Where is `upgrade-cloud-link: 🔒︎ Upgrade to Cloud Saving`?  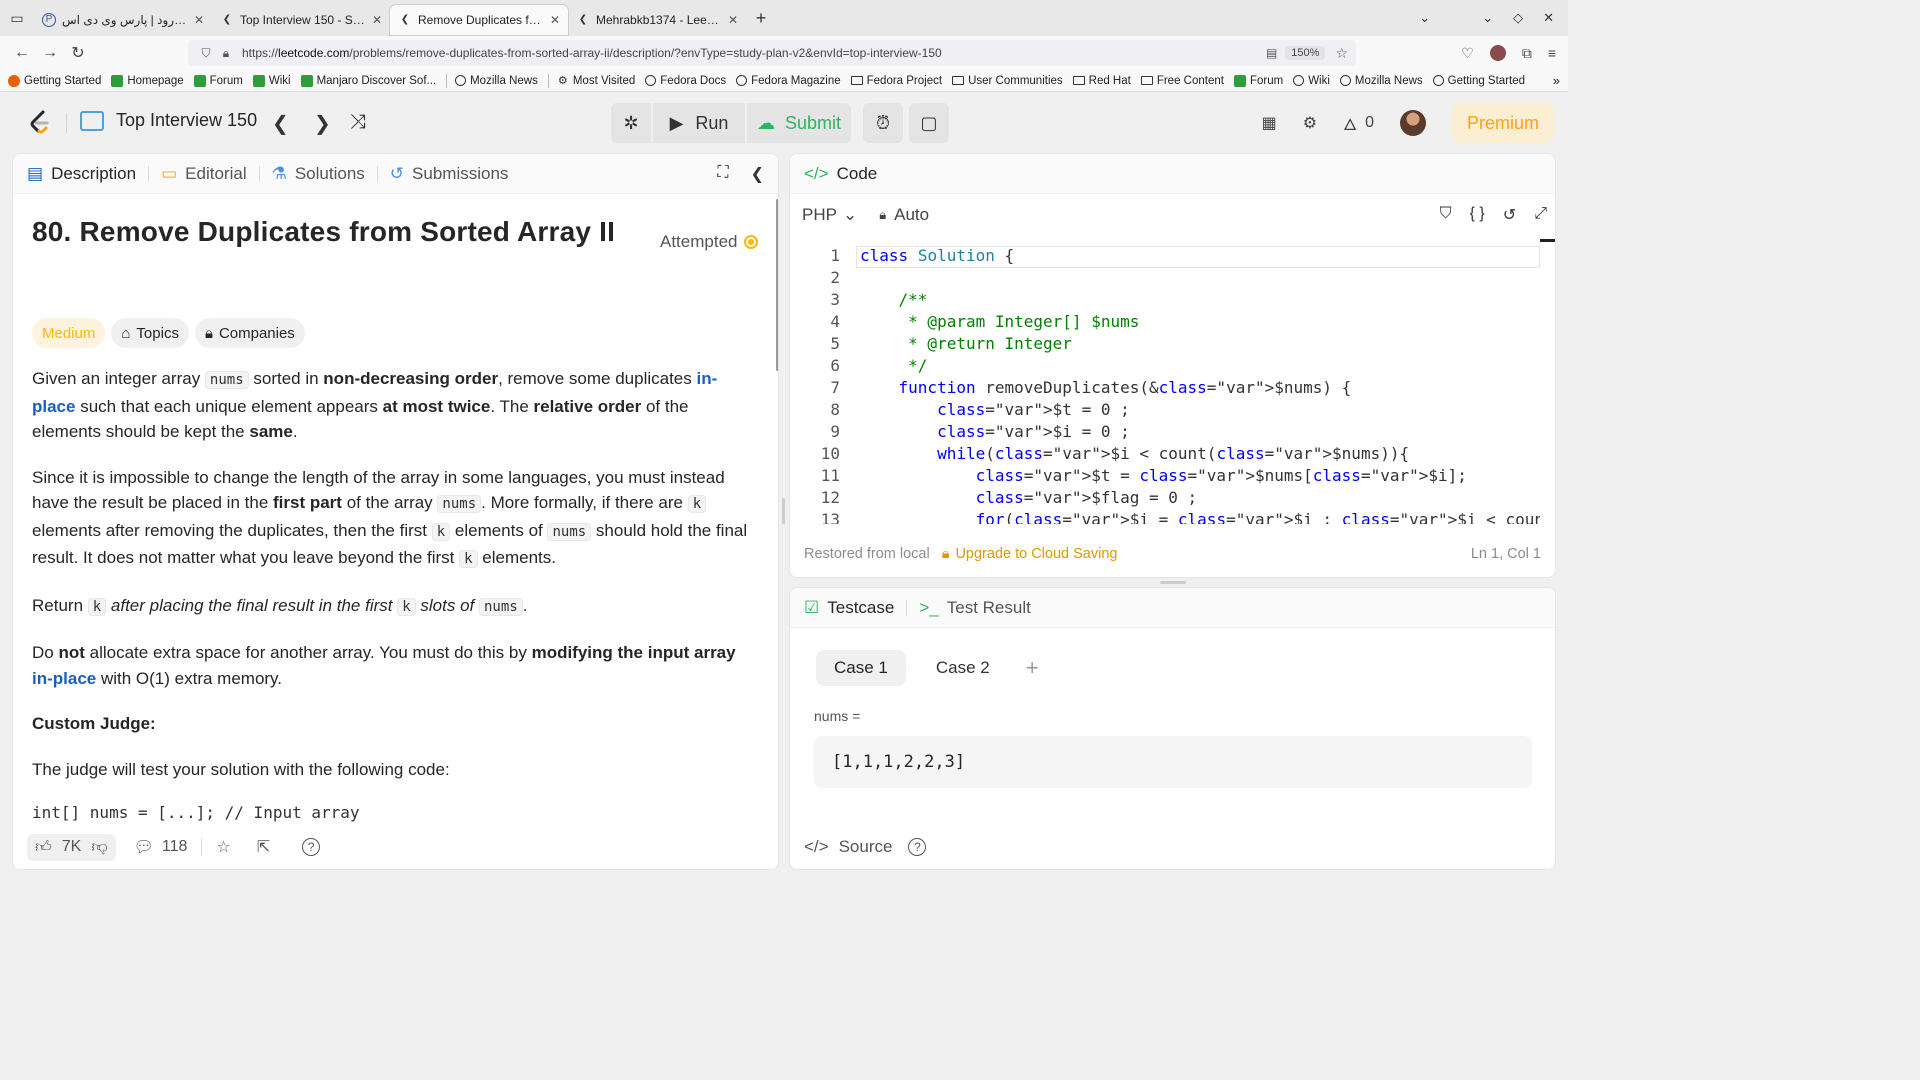
upgrade-cloud-link: 🔒︎ Upgrade to Cloud Saving is located at coordinates (1030, 554).